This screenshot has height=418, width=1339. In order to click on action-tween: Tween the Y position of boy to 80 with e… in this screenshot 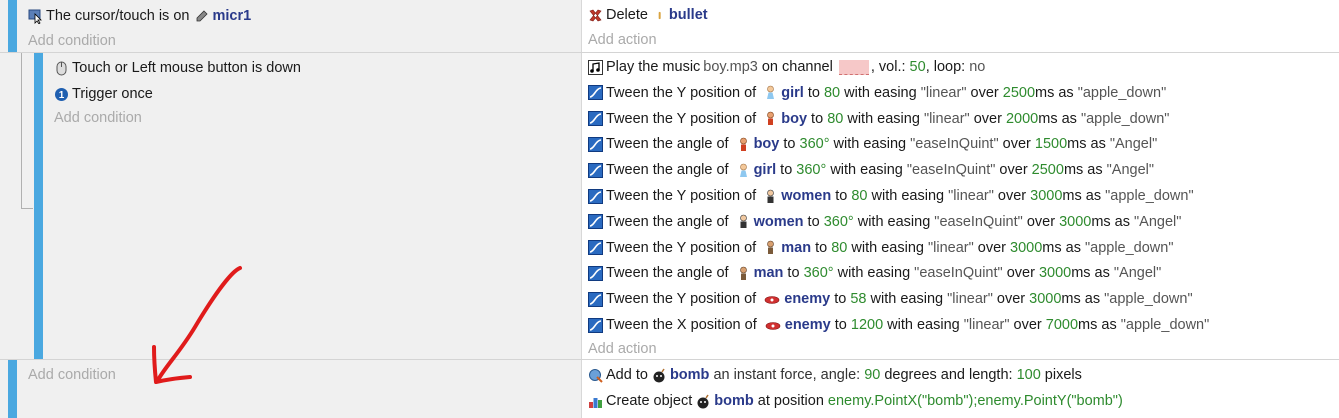, I will do `click(960, 119)`.